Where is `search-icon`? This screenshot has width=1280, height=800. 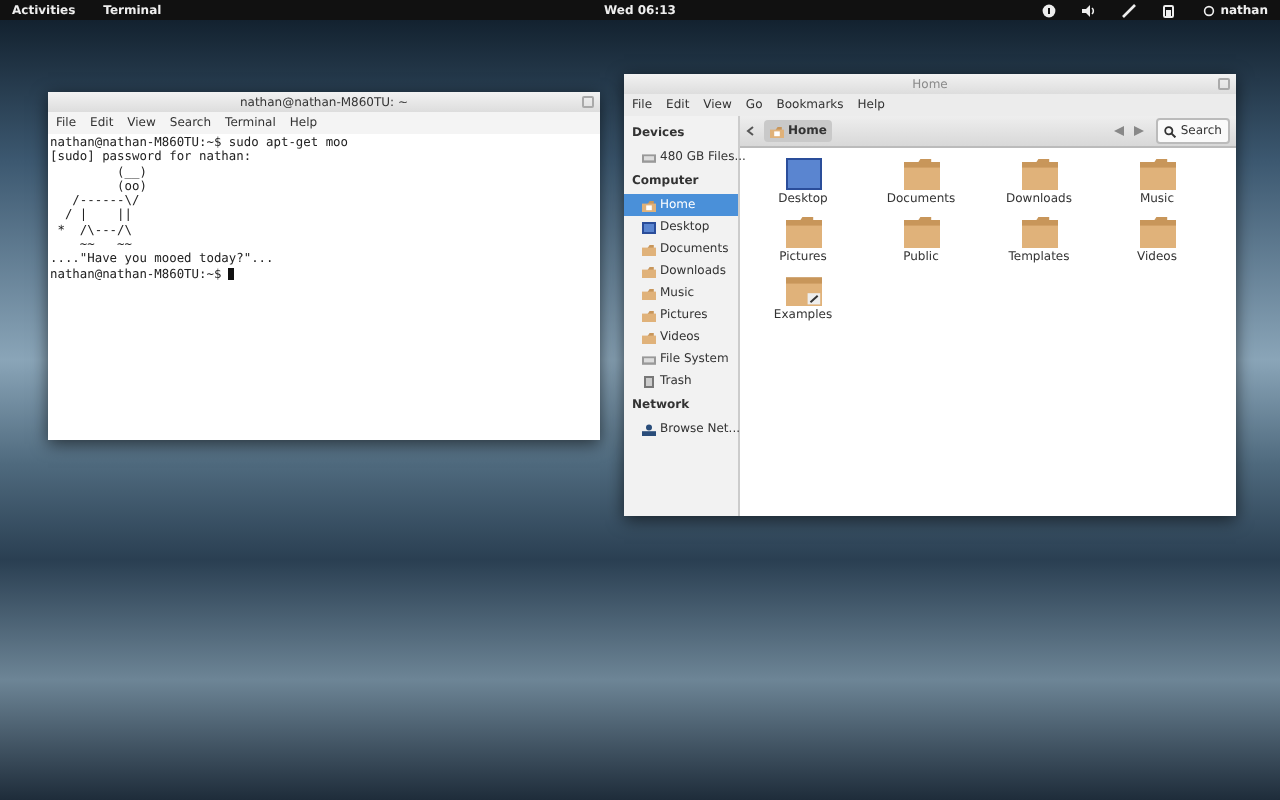
search-icon is located at coordinates (1170, 131).